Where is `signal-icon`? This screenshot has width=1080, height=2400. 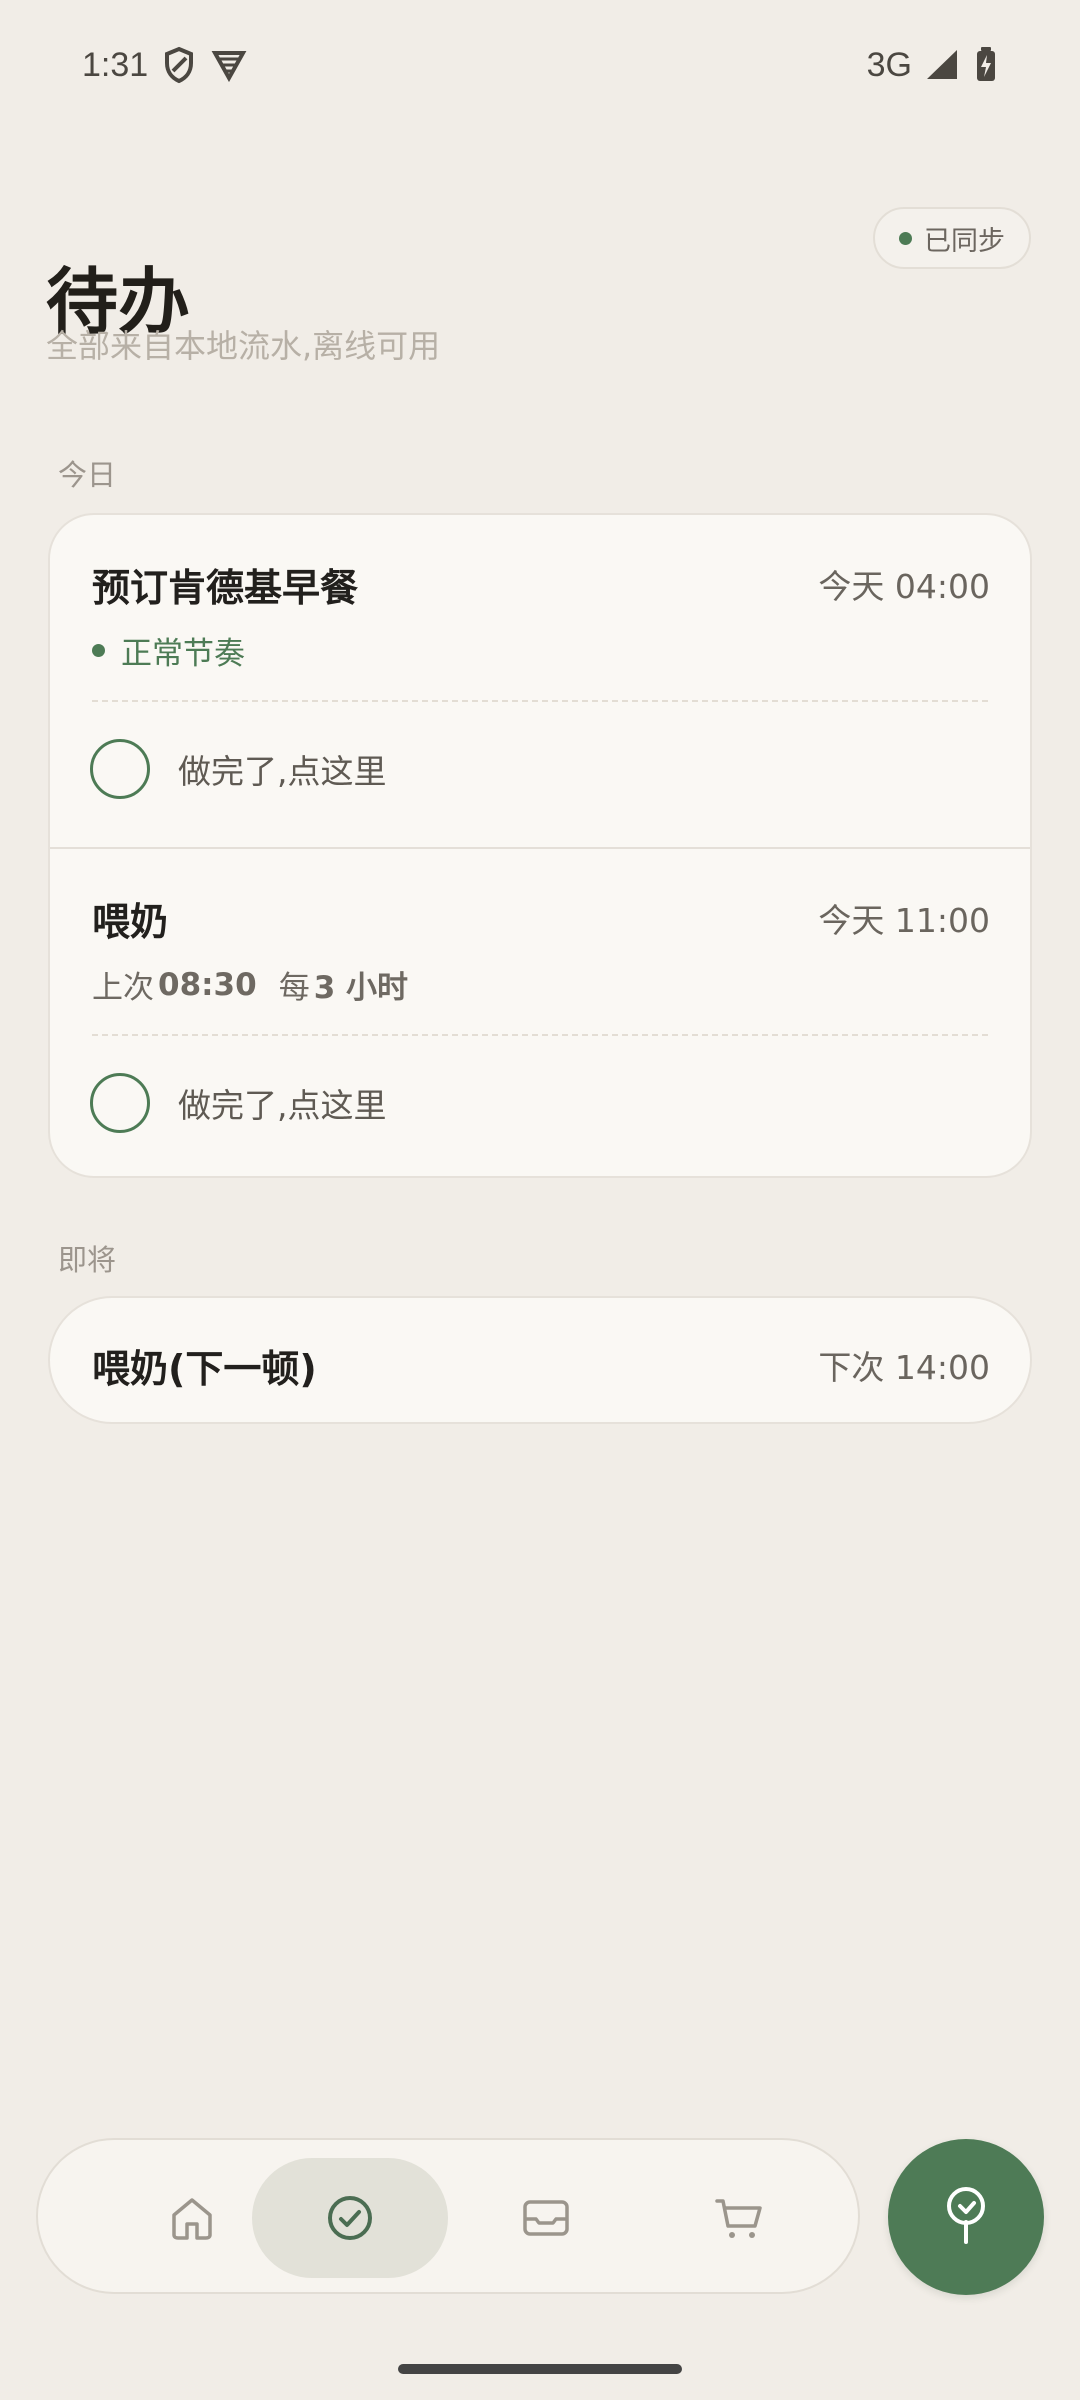 signal-icon is located at coordinates (942, 65).